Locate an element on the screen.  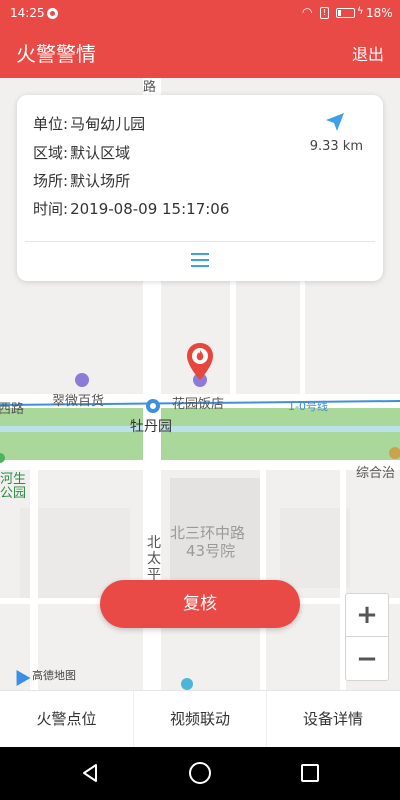
time-label: 时间: is located at coordinates (51, 209).